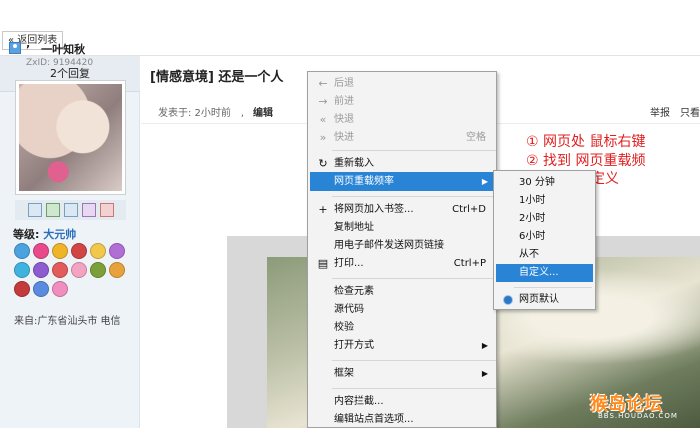  Describe the element at coordinates (508, 300) in the screenshot. I see `radio-selected-icon` at that location.